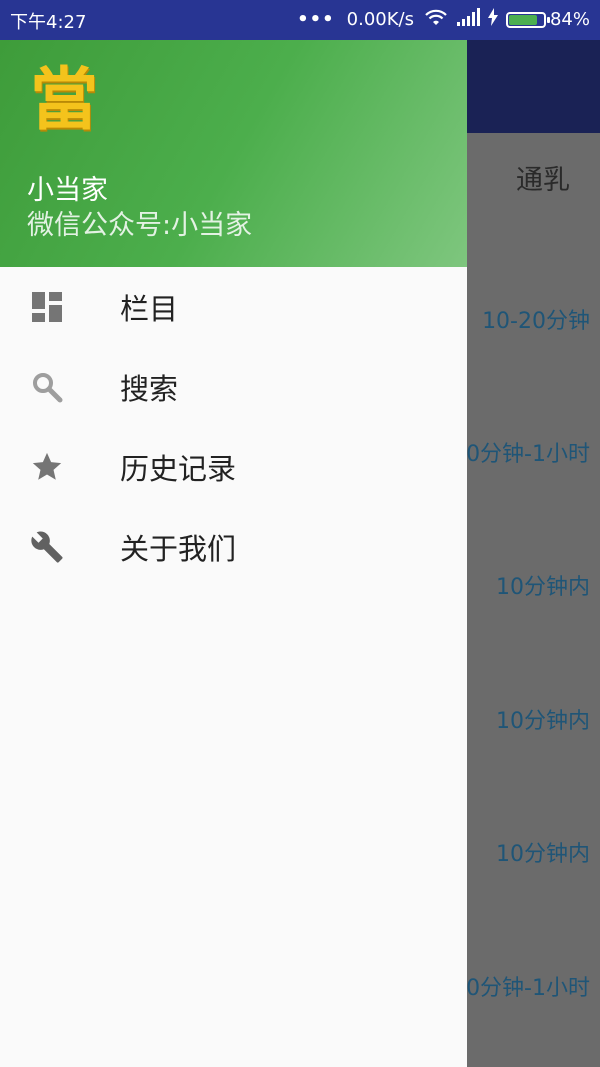 The height and width of the screenshot is (1067, 600). I want to click on status-bar: 下午4:27 ••• 0.00K/s 84%, so click(300, 20).